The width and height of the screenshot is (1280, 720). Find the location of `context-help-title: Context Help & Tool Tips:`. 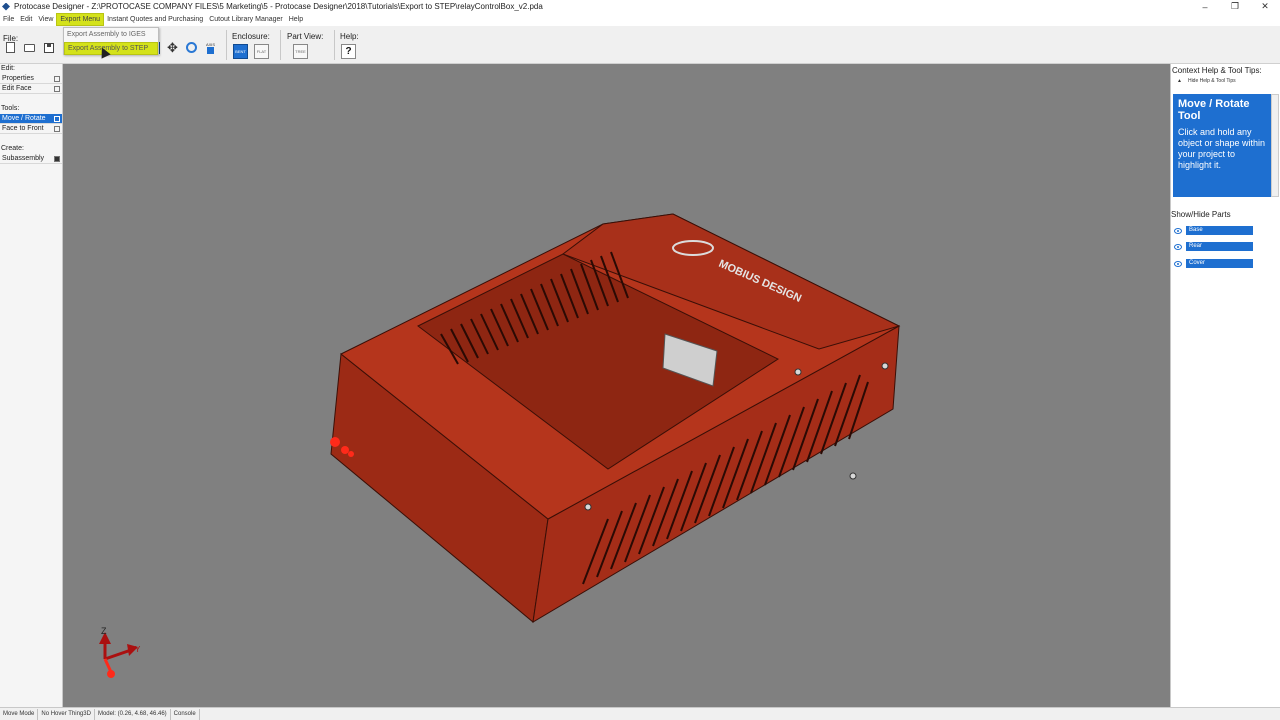

context-help-title: Context Help & Tool Tips: is located at coordinates (1217, 70).